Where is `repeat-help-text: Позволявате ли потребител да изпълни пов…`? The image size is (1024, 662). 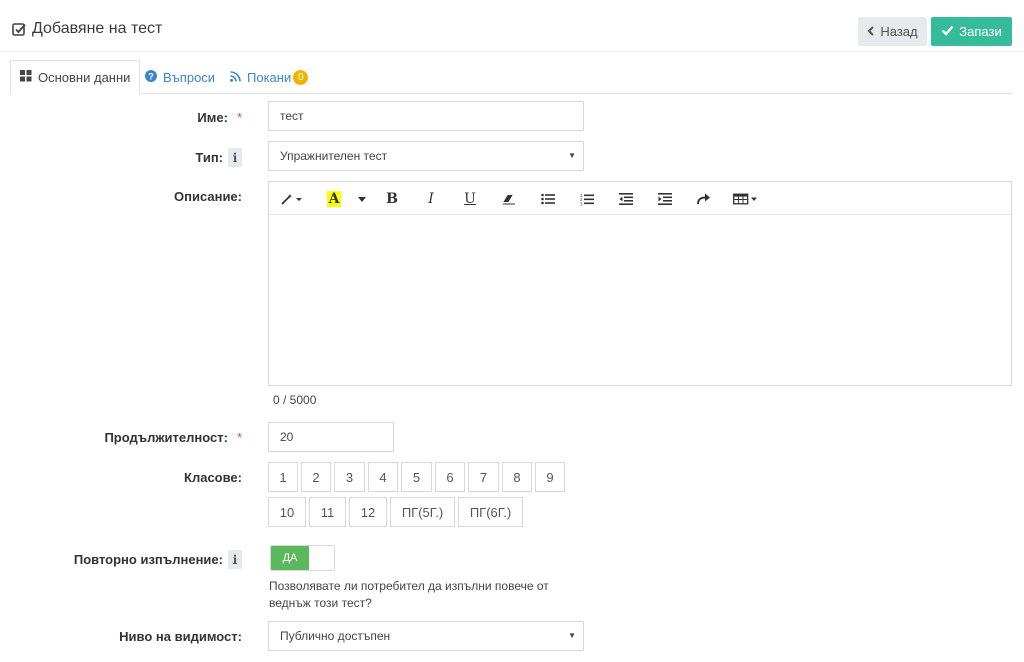
repeat-help-text: Позволявате ли потребител да изпълни пов… is located at coordinates (409, 594).